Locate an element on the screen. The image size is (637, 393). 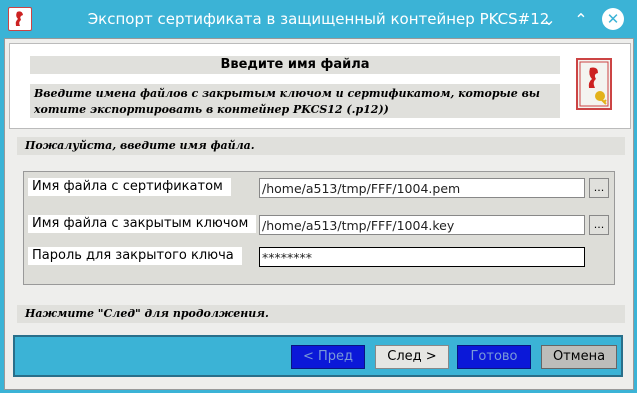
cancel-button: Отмена is located at coordinates (579, 357).